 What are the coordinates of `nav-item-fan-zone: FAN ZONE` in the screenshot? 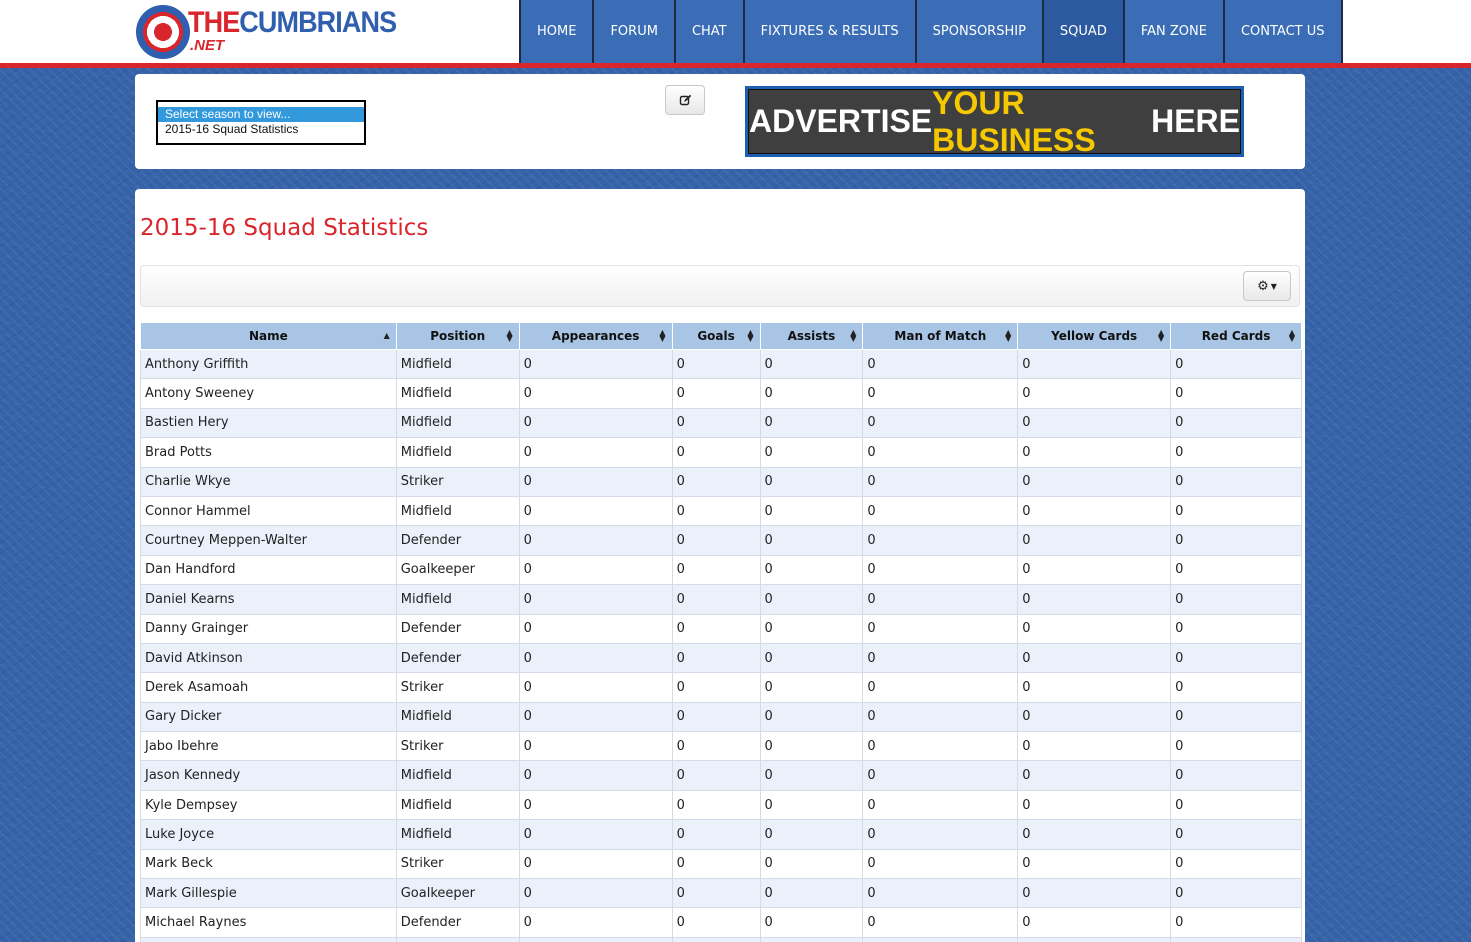 It's located at (1173, 31).